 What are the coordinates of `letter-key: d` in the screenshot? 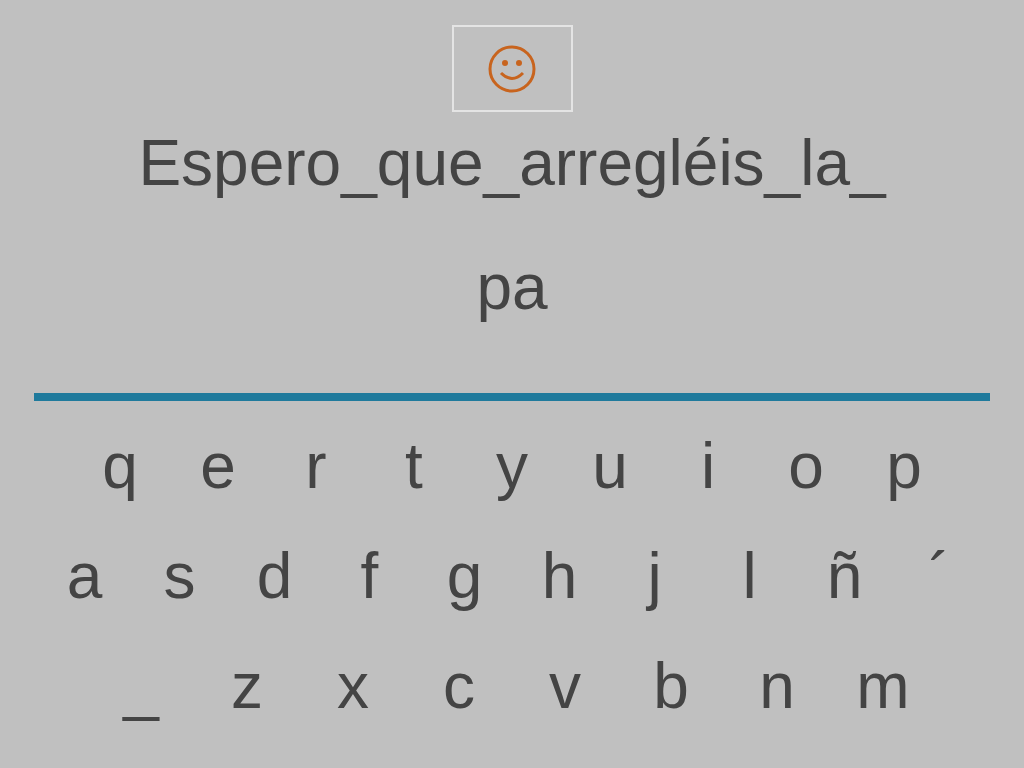 It's located at (274, 576).